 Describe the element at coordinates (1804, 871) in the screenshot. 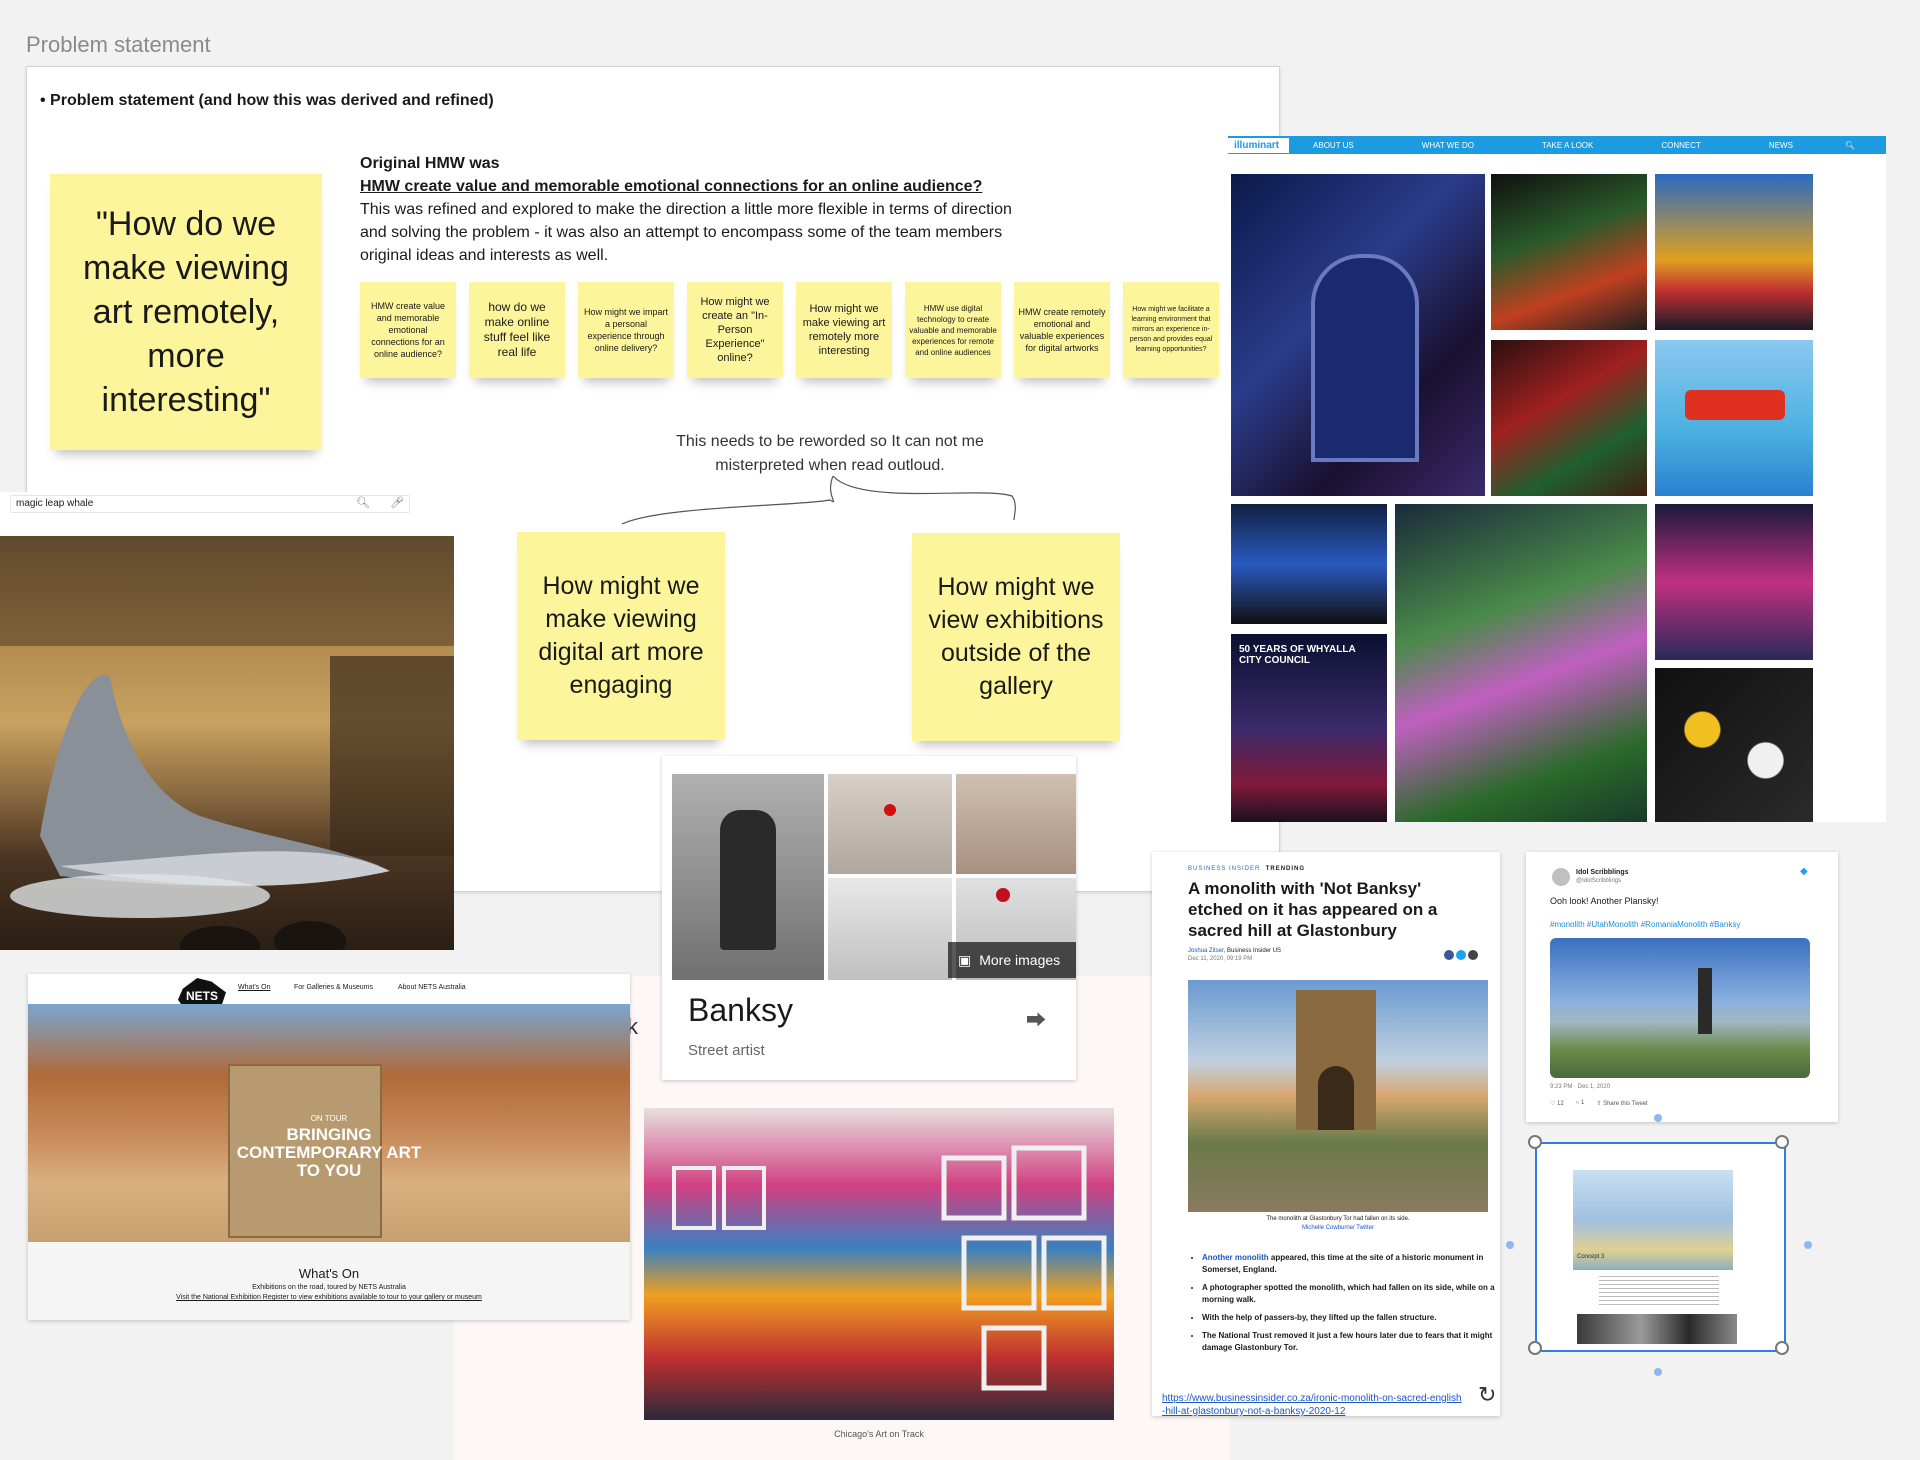

I see `twitter-icon: ◆` at that location.